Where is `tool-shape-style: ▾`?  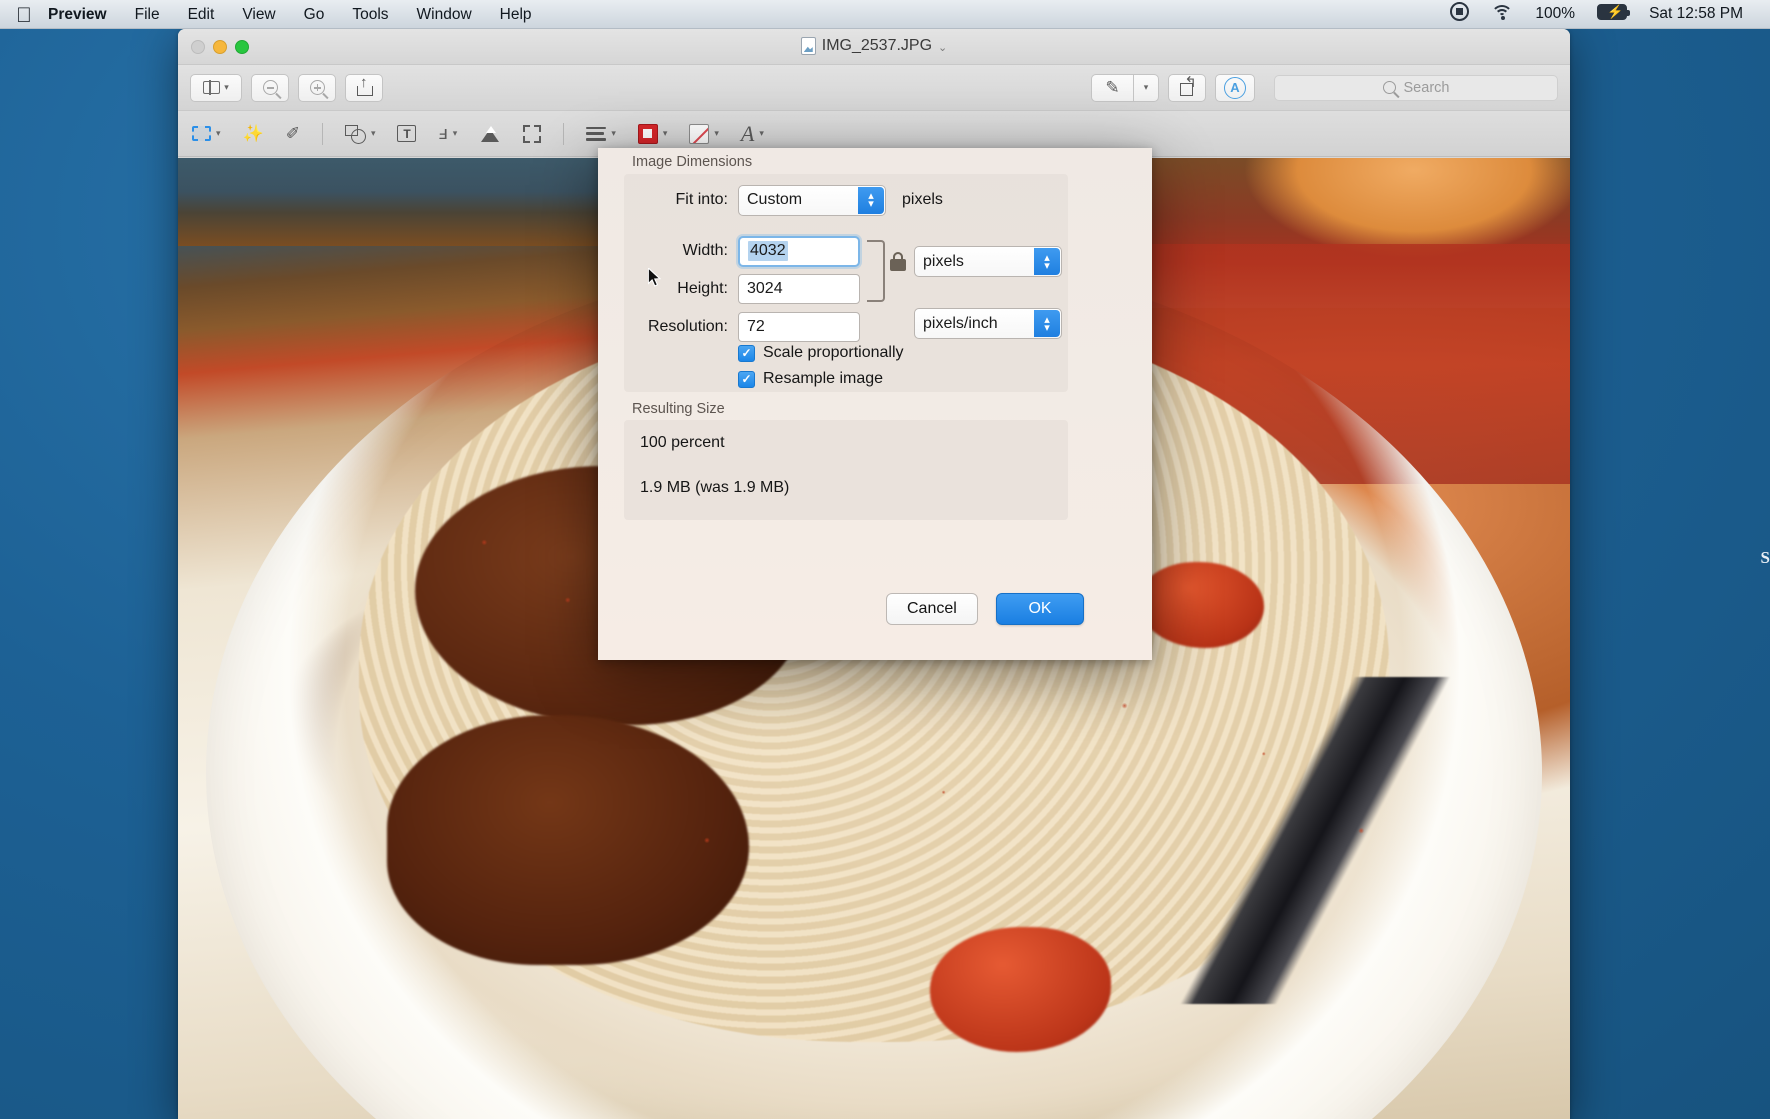
tool-shape-style: ▾ is located at coordinates (601, 133).